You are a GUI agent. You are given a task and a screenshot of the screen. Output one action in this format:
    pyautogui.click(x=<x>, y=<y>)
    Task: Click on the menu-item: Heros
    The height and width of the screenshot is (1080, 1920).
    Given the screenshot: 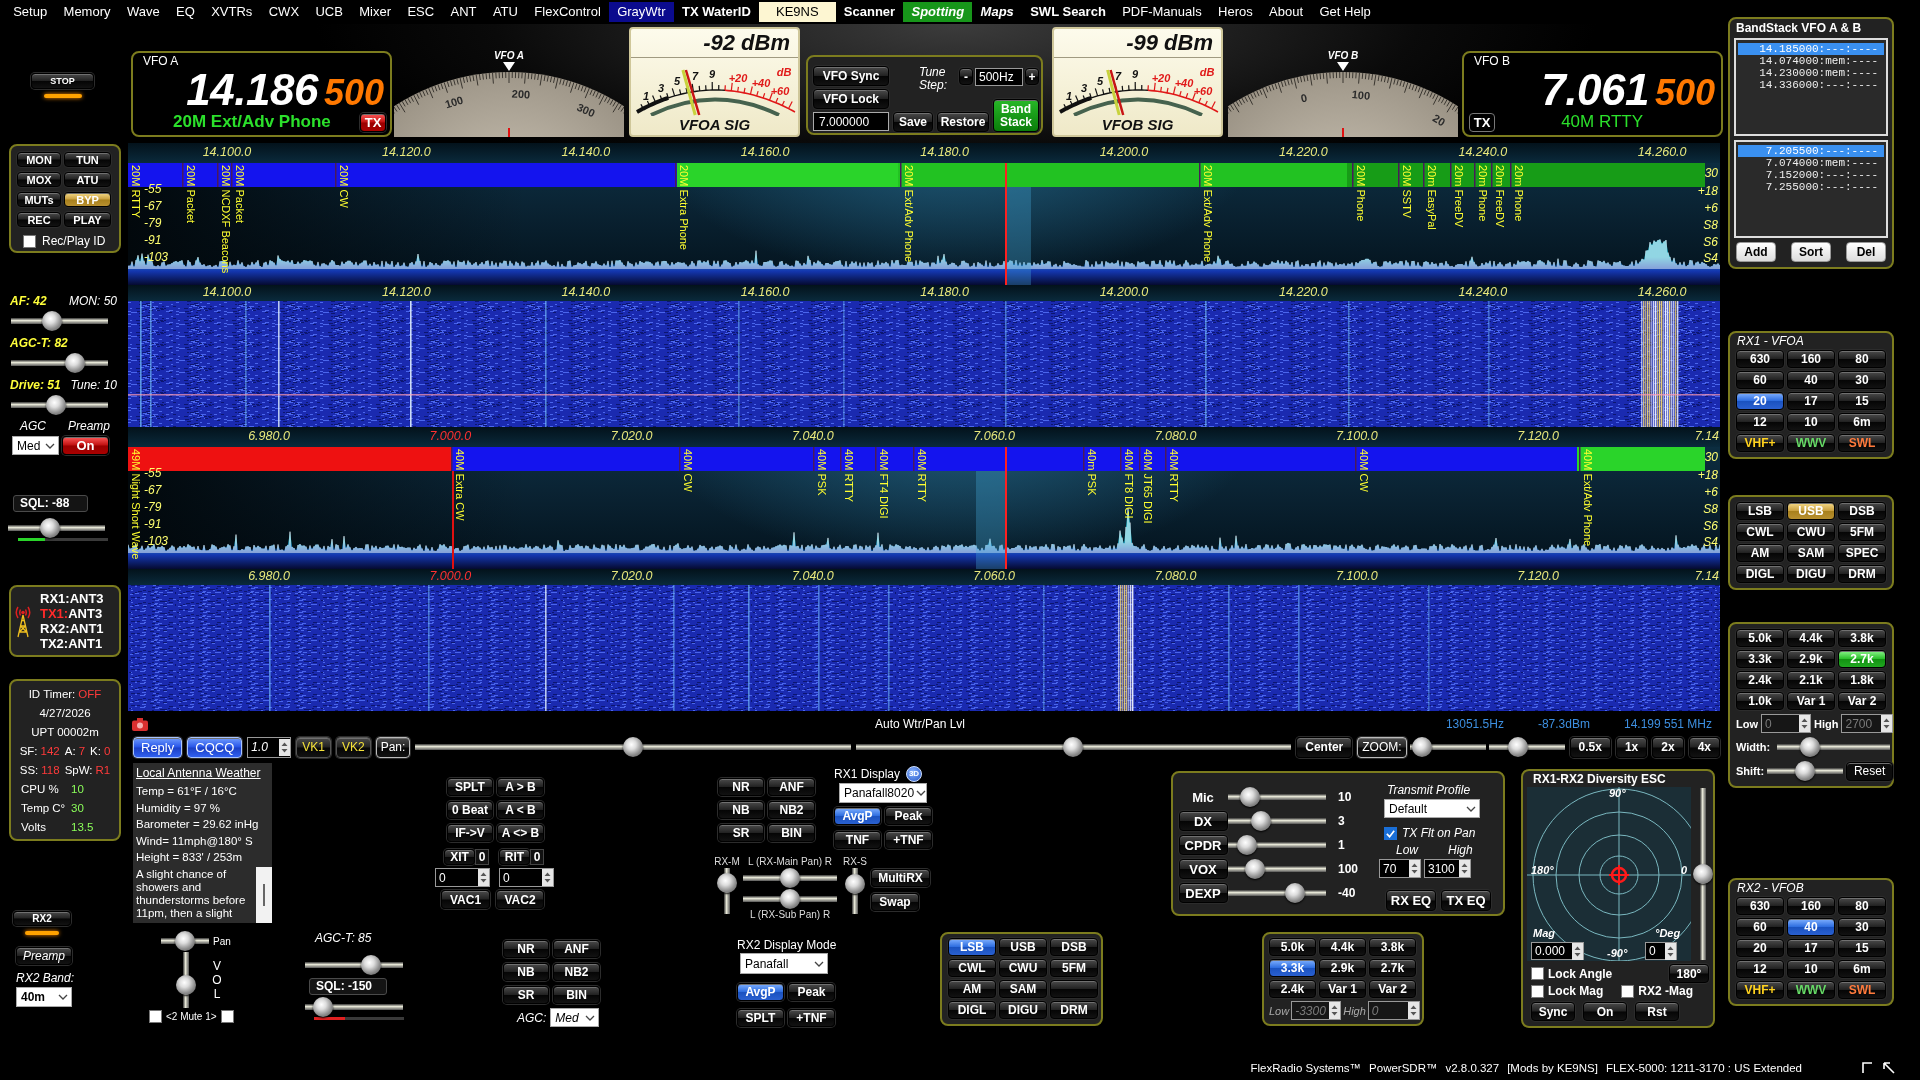 What is the action you would take?
    pyautogui.click(x=1235, y=12)
    